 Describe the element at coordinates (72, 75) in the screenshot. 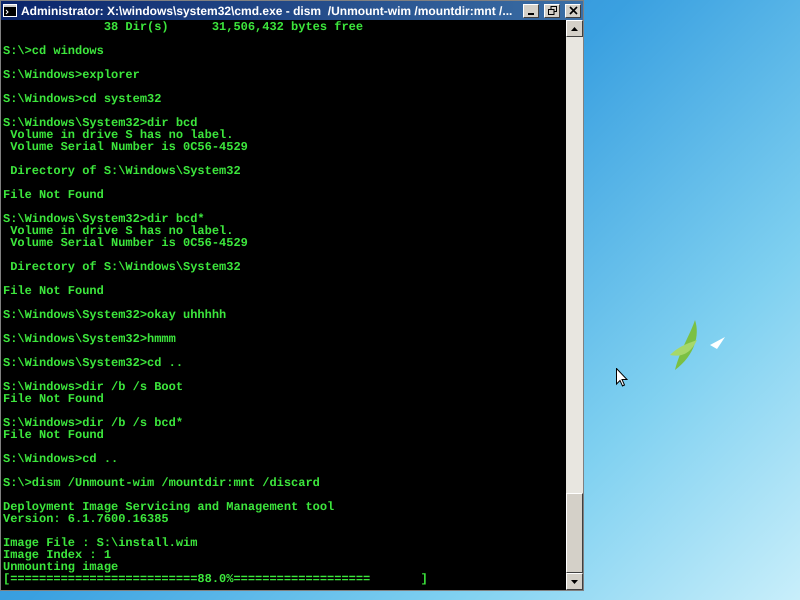

I see `console-line: S:\Windows>explorer` at that location.